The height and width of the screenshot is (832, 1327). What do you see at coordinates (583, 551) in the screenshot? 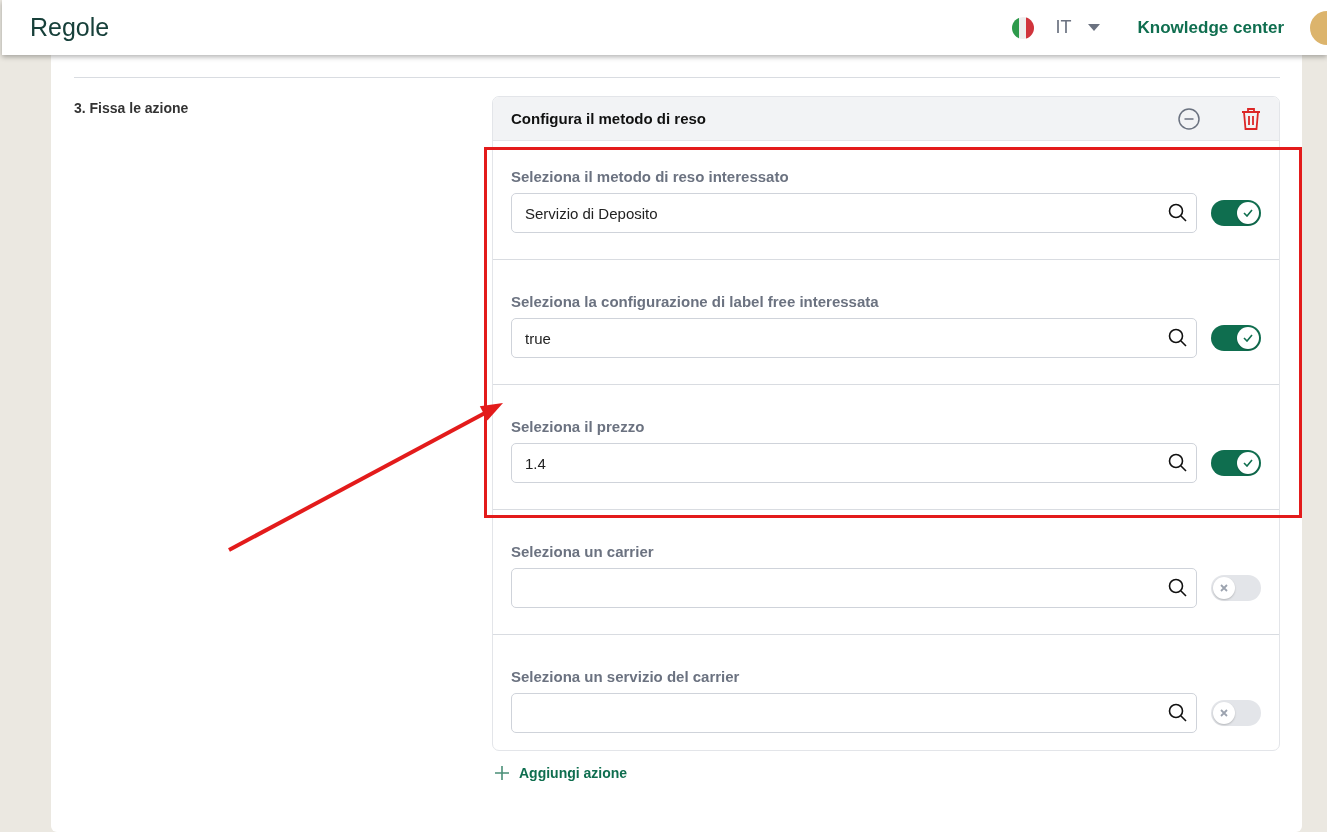
I see `field-label: Seleziona un carrier` at bounding box center [583, 551].